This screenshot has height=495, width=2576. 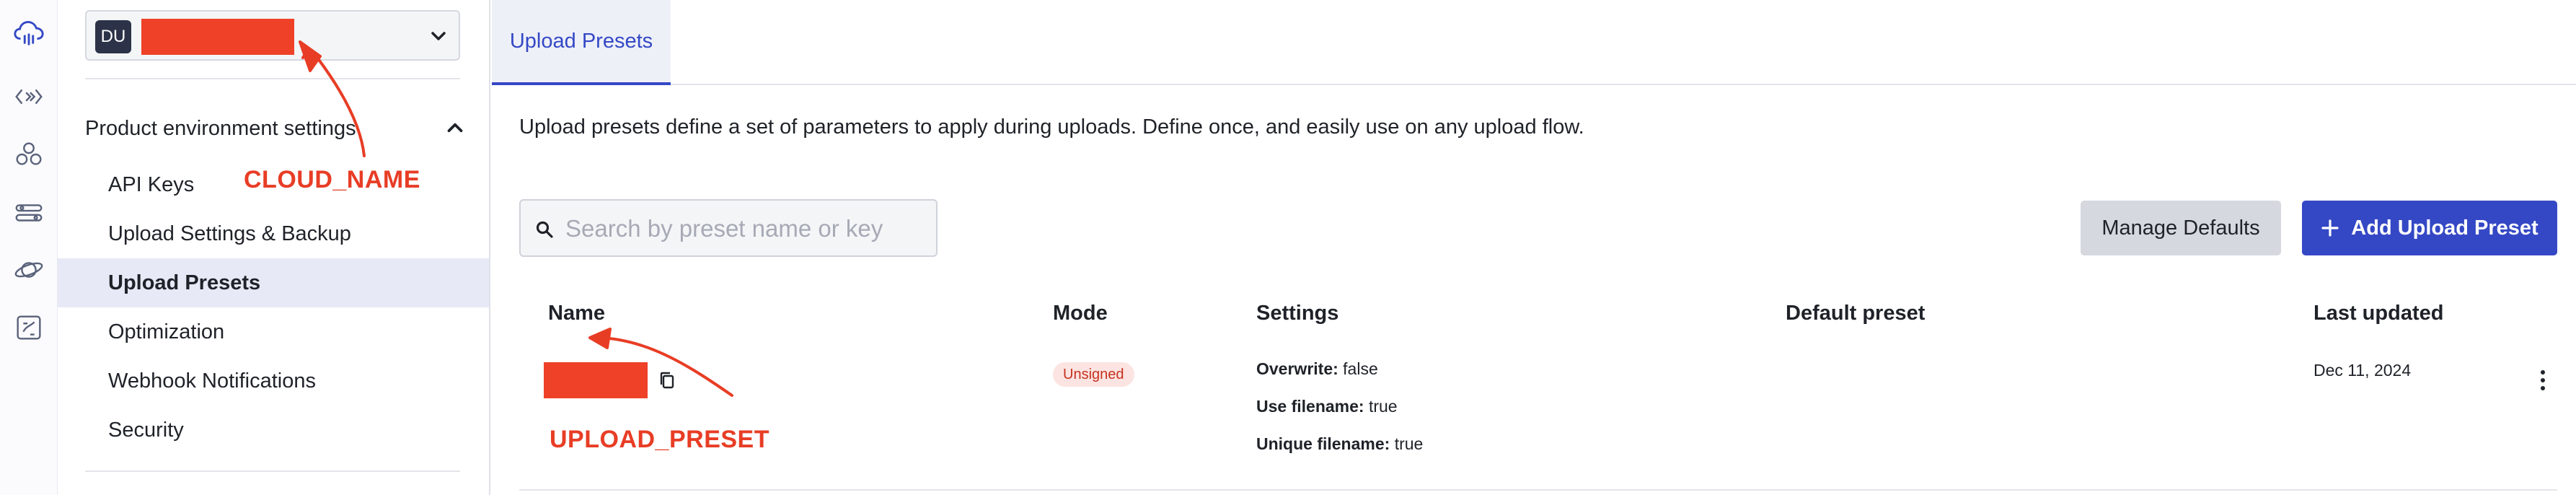 What do you see at coordinates (1360, 369) in the screenshot?
I see `setting-value: false` at bounding box center [1360, 369].